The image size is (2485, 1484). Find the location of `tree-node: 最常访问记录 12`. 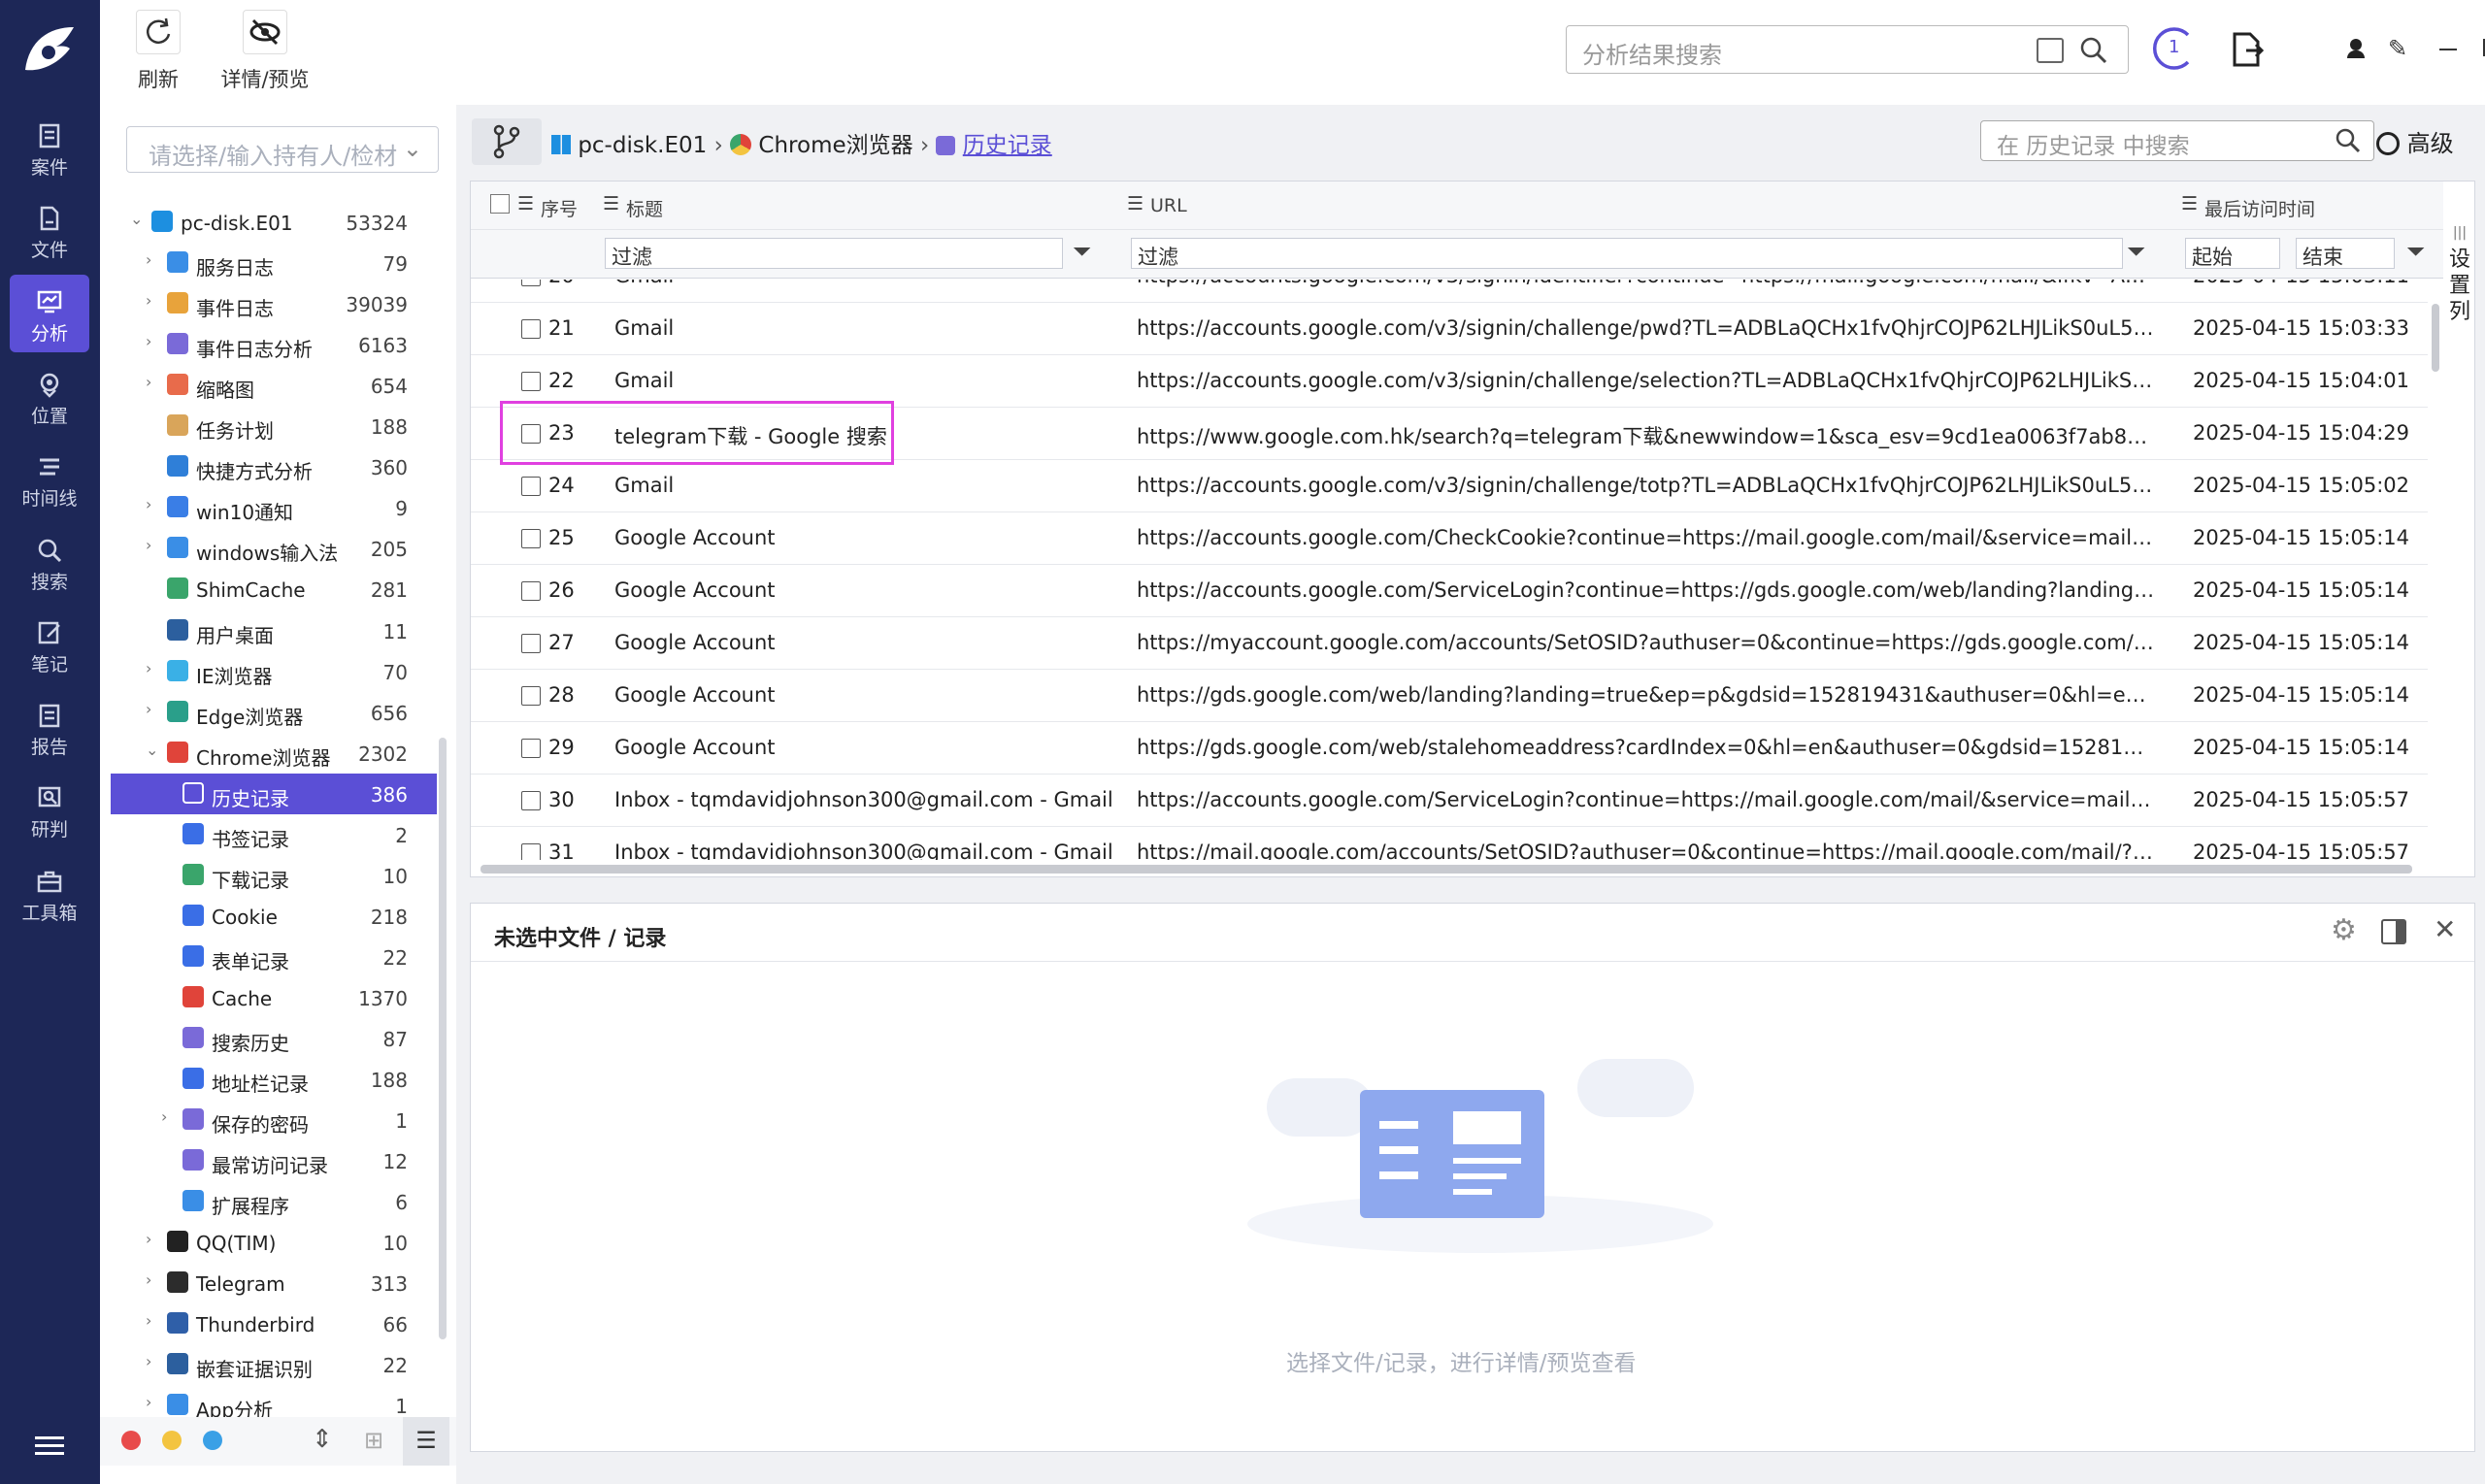

tree-node: 最常访问记录 12 is located at coordinates (271, 1160).